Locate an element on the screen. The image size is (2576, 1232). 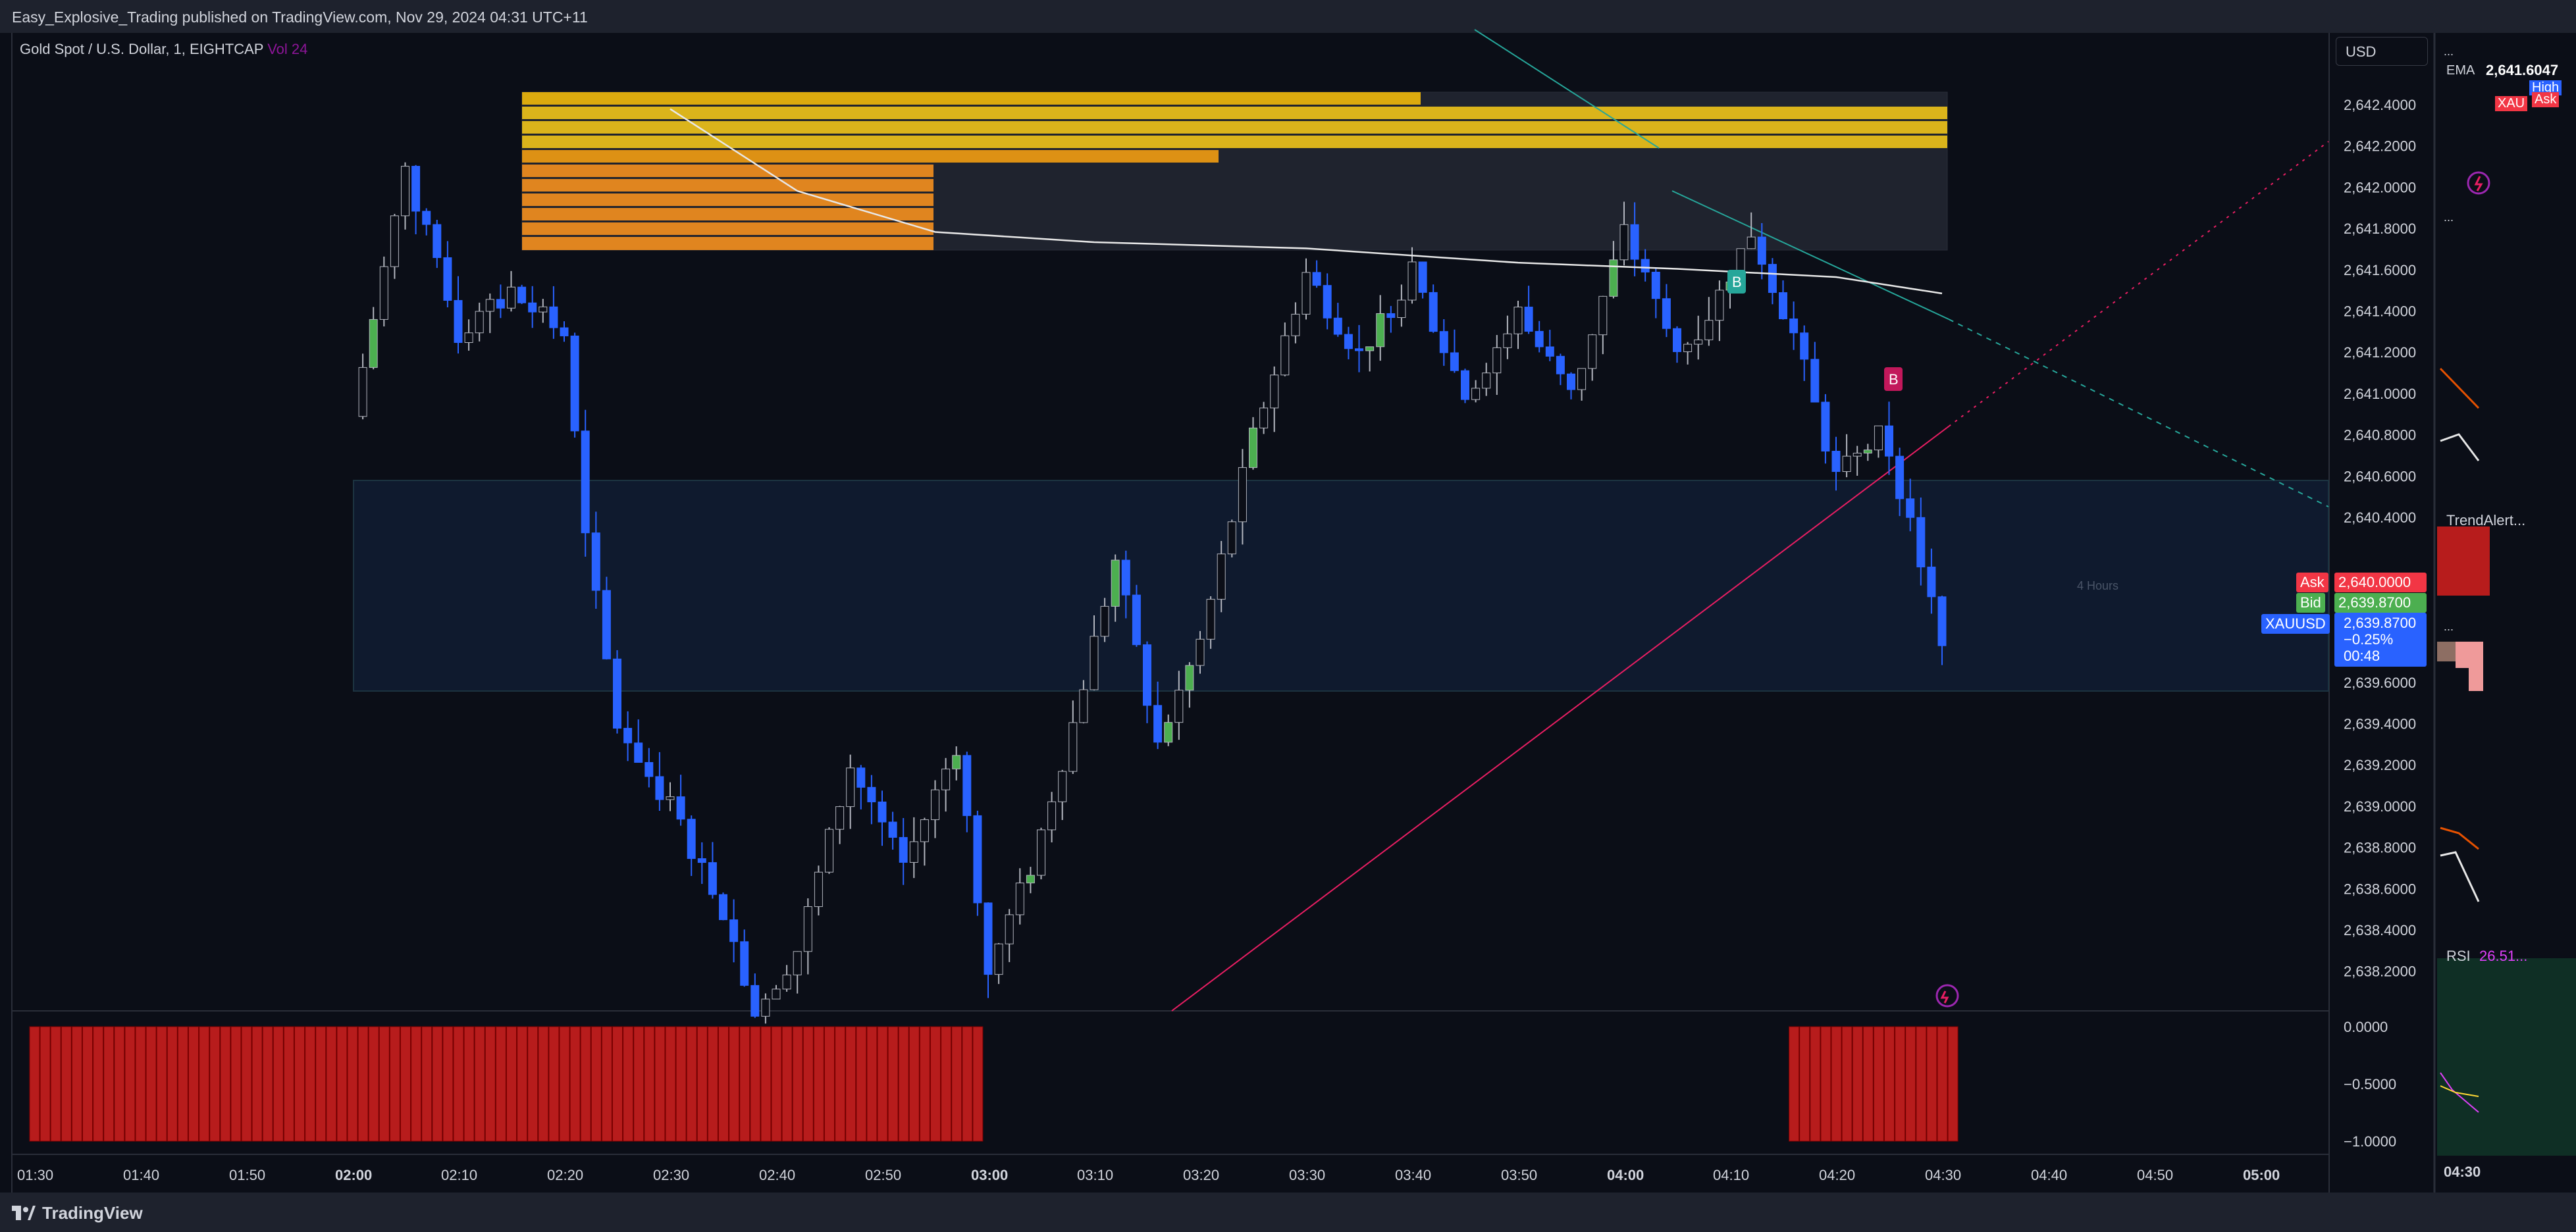
time-tick-label: 04:00 is located at coordinates (1625, 1175).